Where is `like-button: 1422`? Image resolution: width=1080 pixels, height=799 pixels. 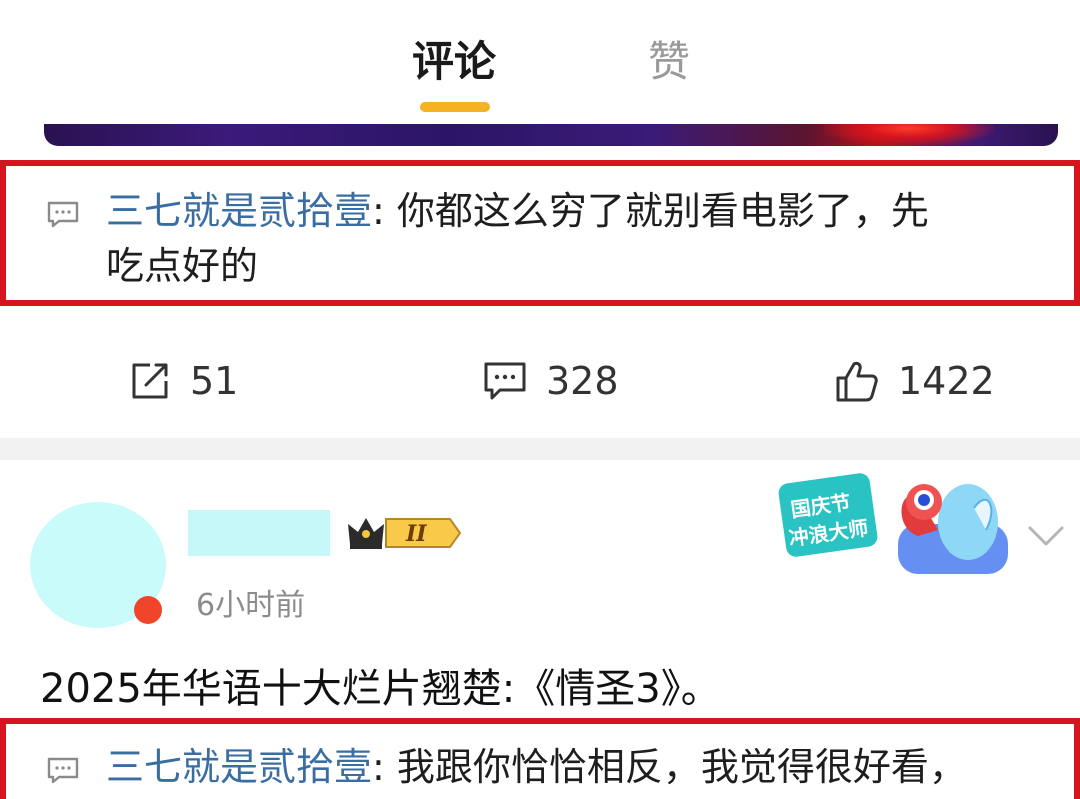
like-button: 1422 is located at coordinates (914, 381).